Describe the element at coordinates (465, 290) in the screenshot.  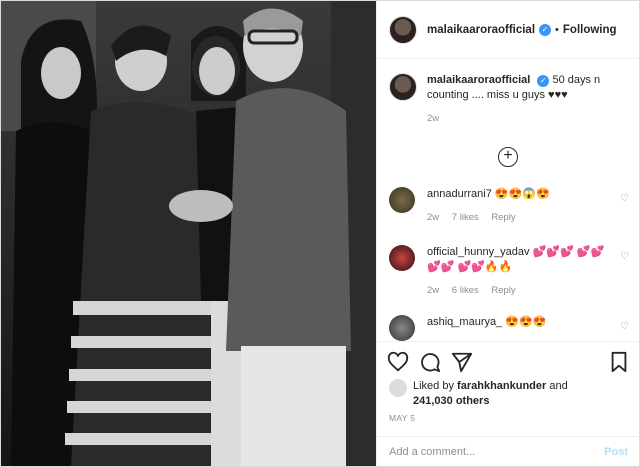
I see `comment-likes: 6 likes` at that location.